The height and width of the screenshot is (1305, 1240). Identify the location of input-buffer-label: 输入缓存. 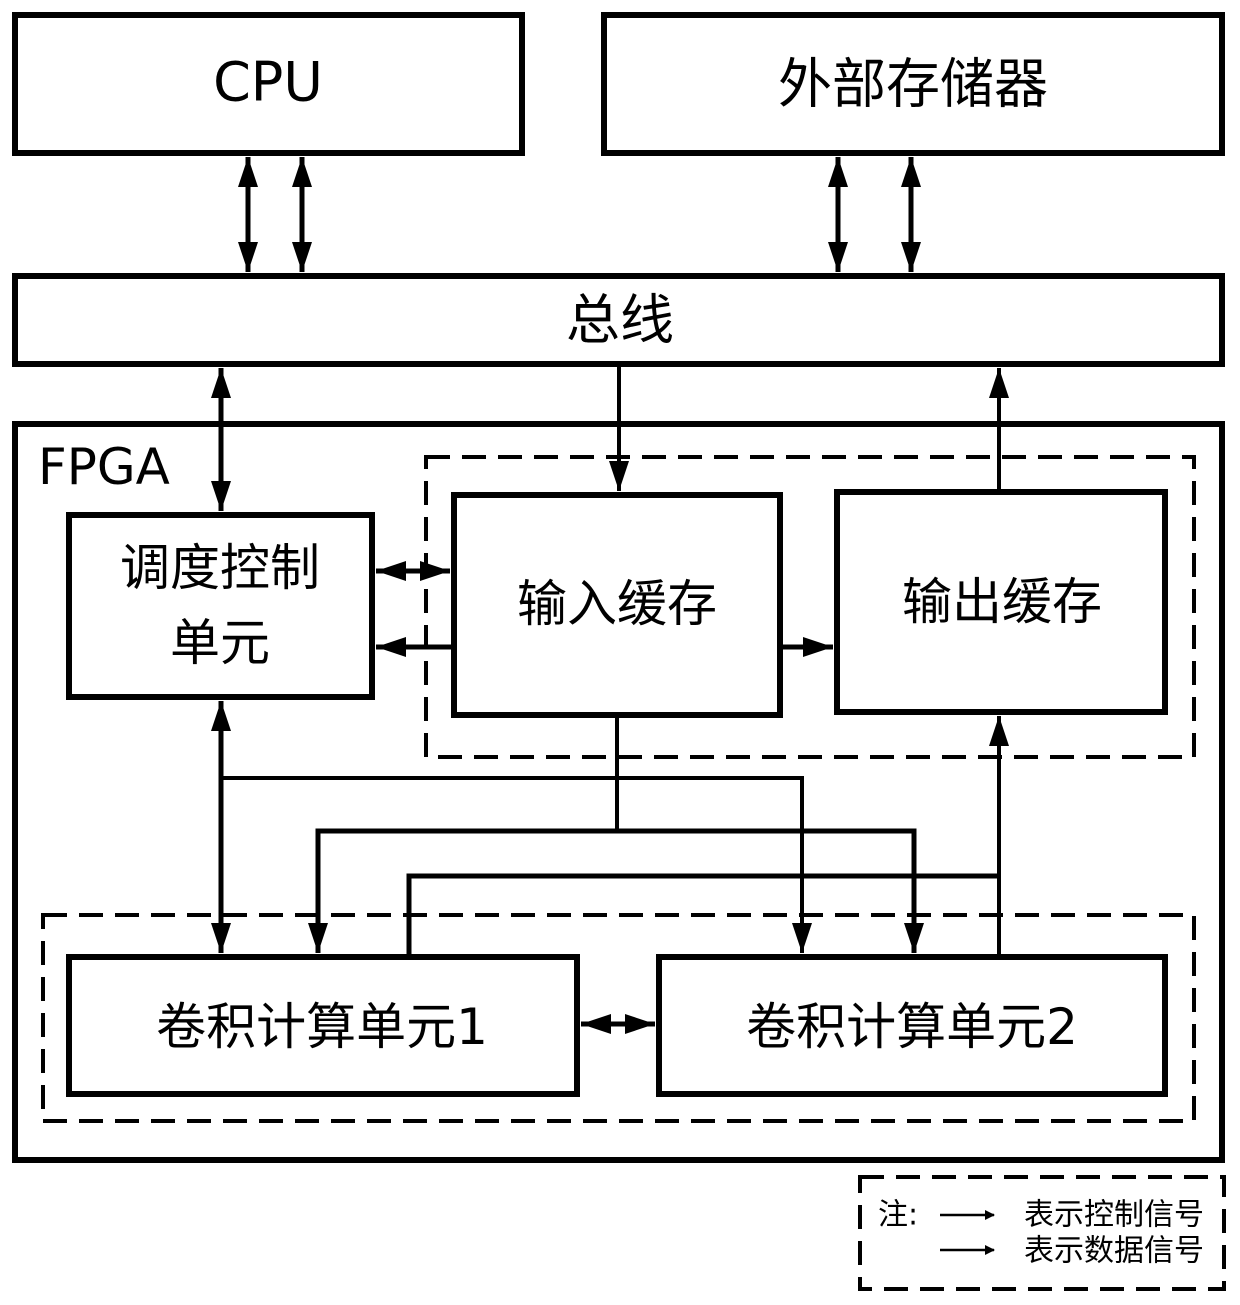
(617, 604).